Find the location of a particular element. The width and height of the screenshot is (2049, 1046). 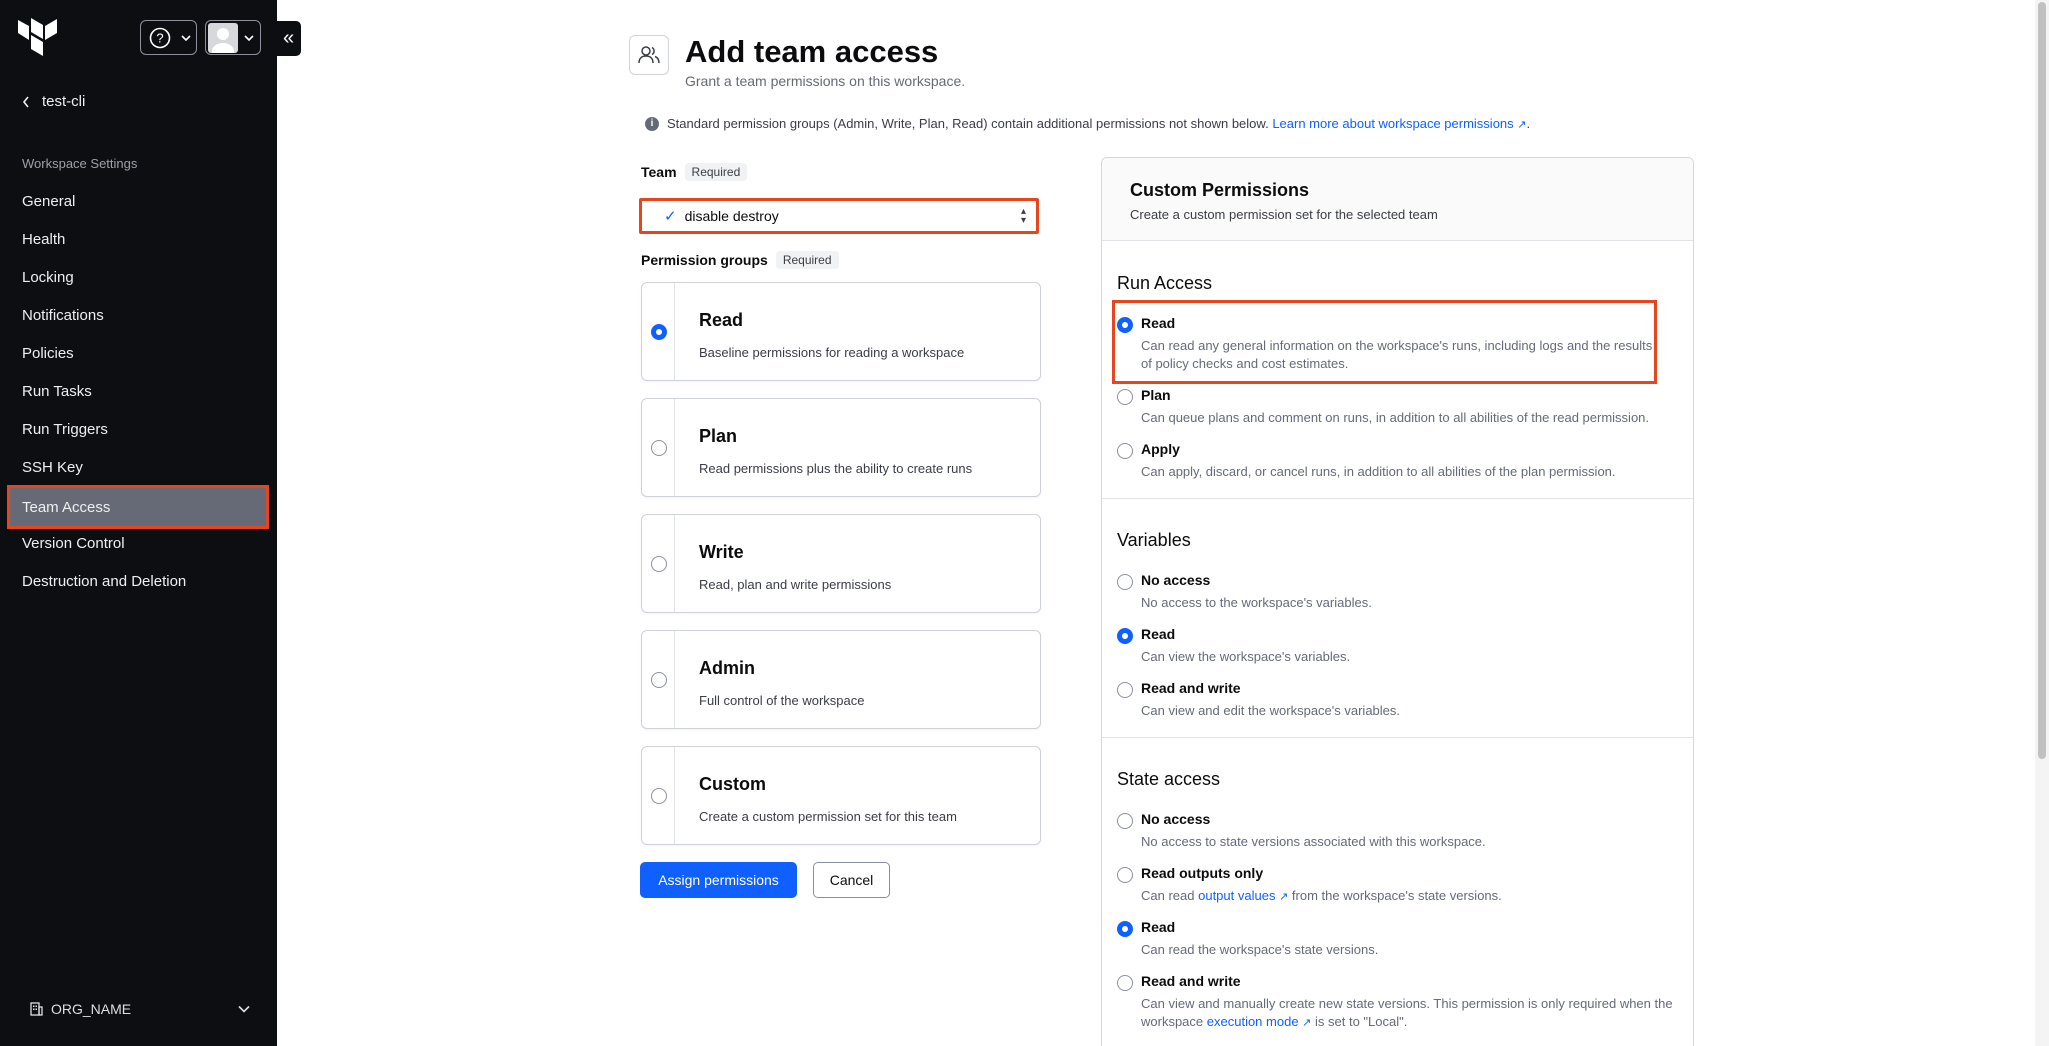

radio-custom is located at coordinates (659, 796).